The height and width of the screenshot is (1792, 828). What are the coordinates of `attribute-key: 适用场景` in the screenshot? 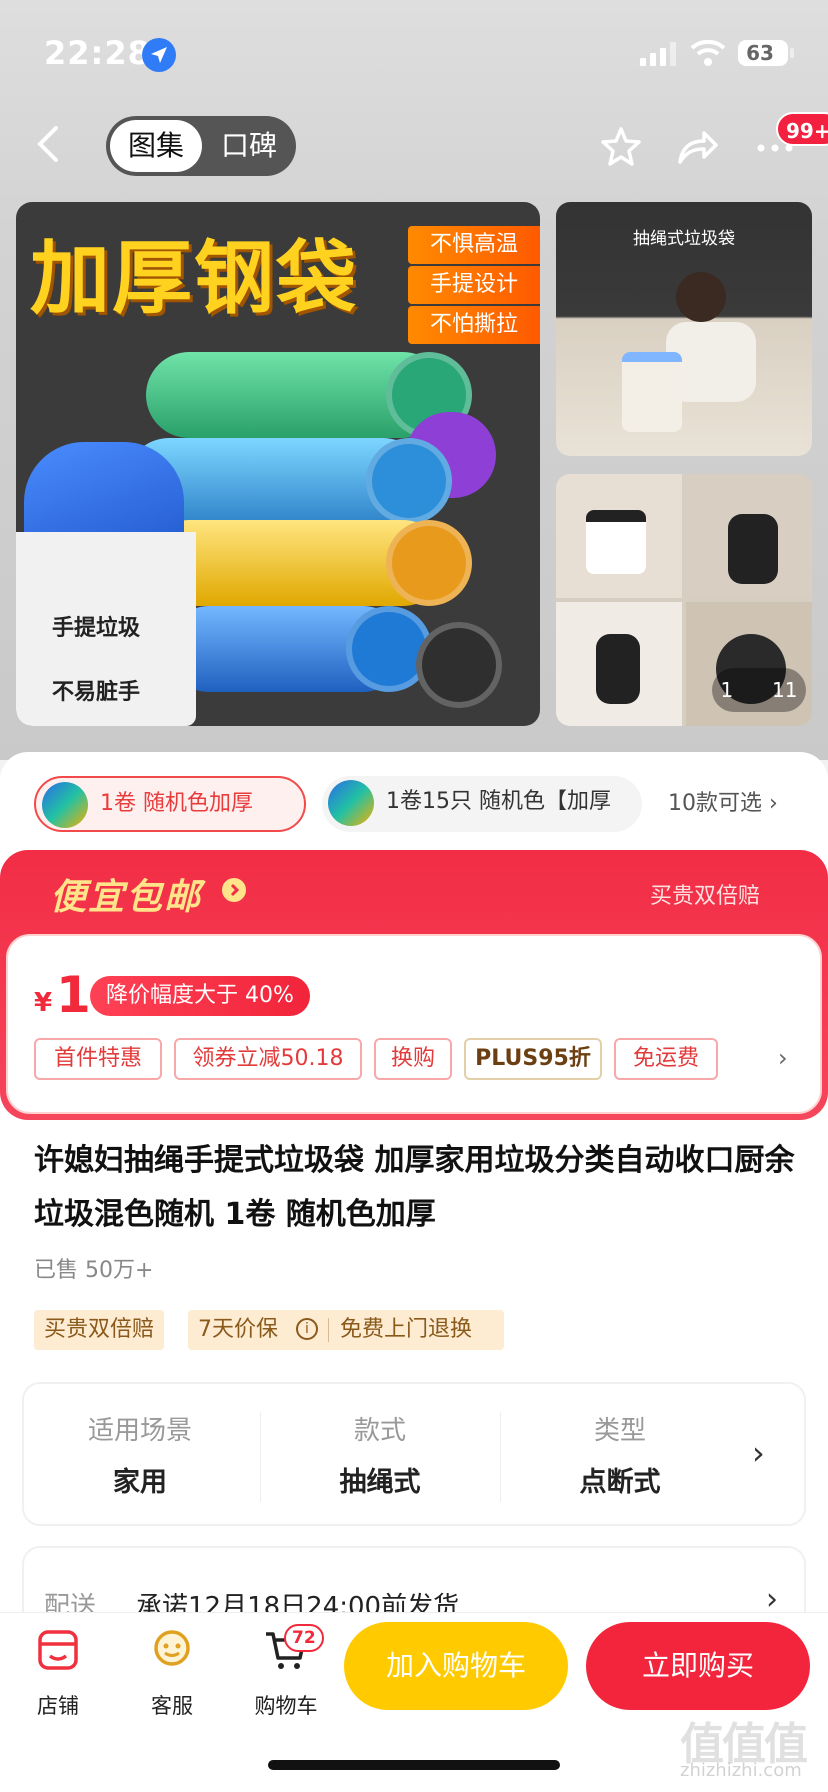 It's located at (139, 1431).